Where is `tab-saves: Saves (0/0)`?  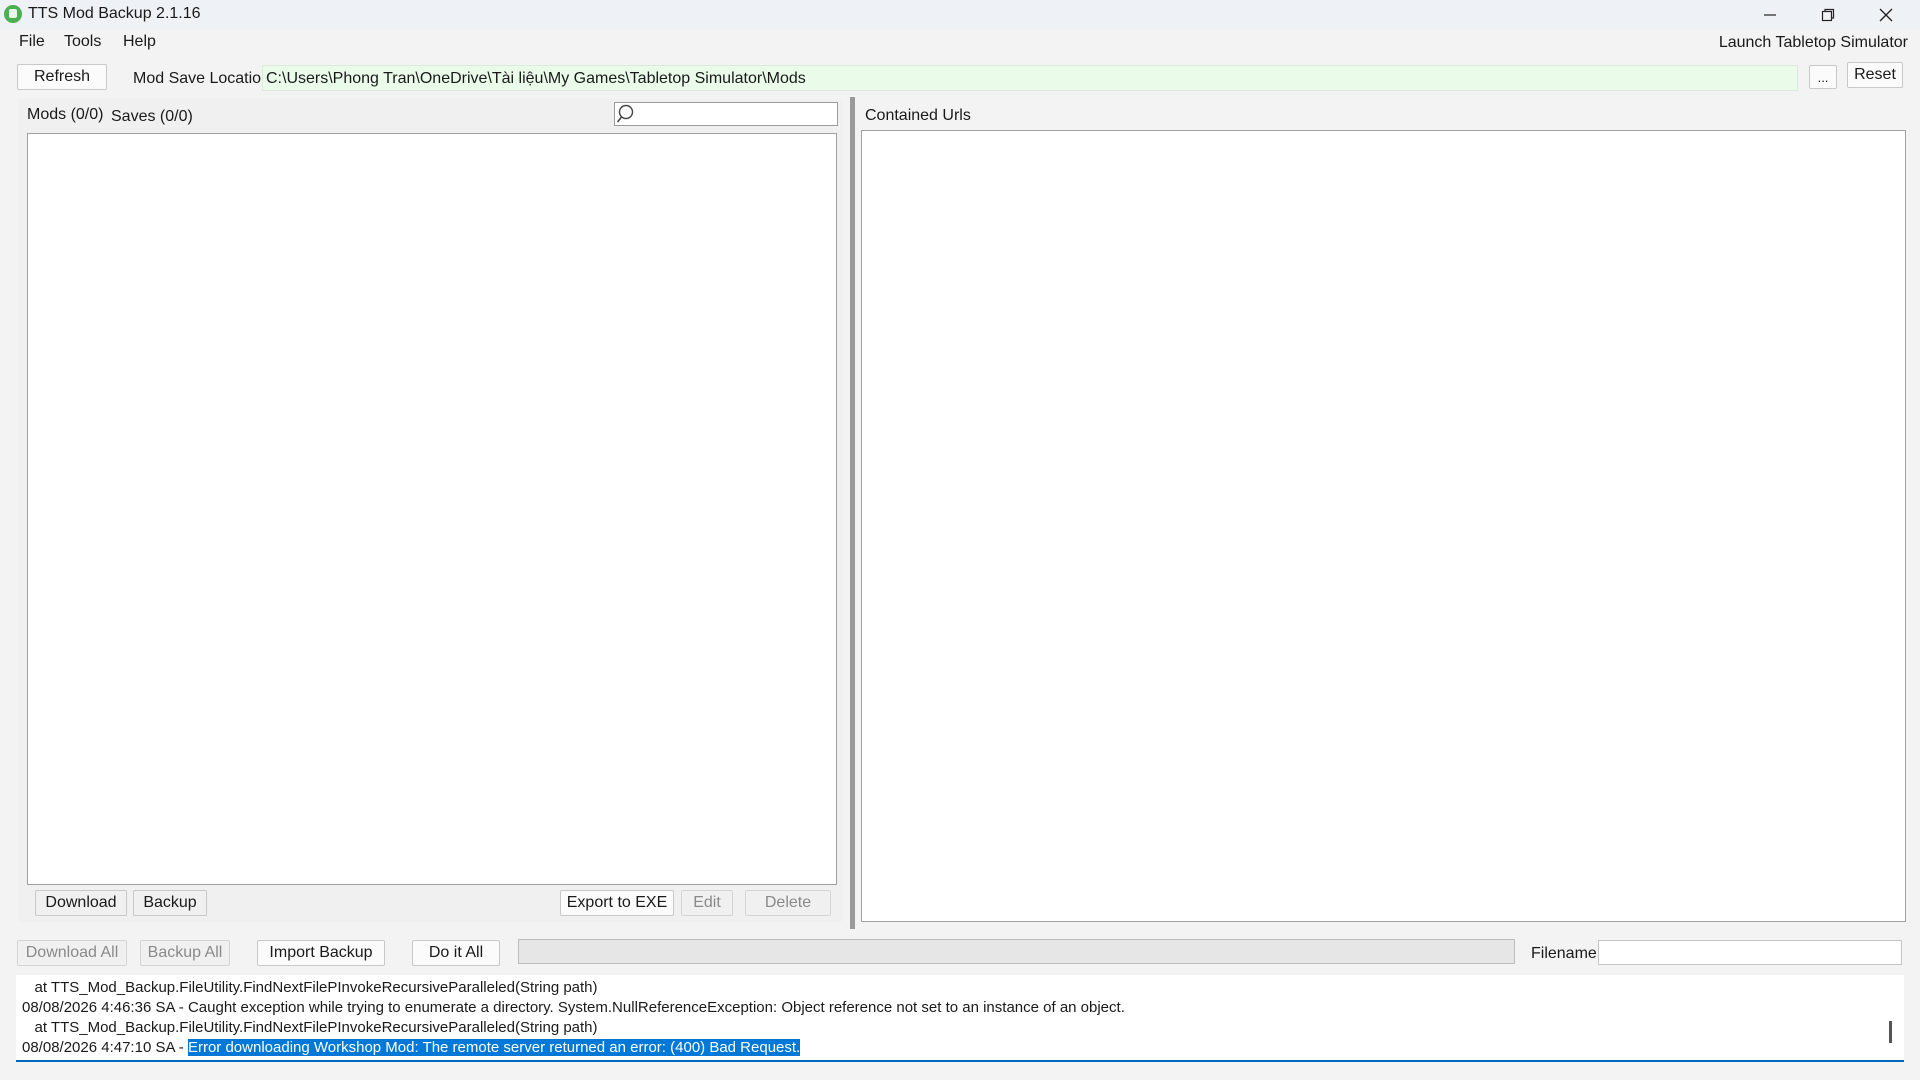 tab-saves: Saves (0/0) is located at coordinates (152, 117).